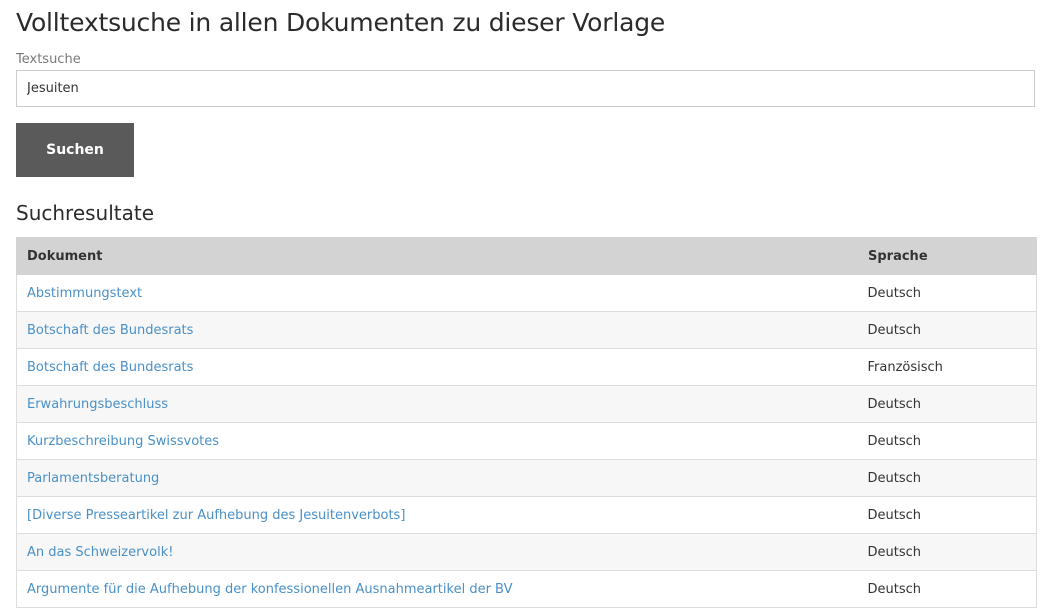 The image size is (1043, 611). What do you see at coordinates (84, 293) in the screenshot?
I see `document-link: Abstimmungstext` at bounding box center [84, 293].